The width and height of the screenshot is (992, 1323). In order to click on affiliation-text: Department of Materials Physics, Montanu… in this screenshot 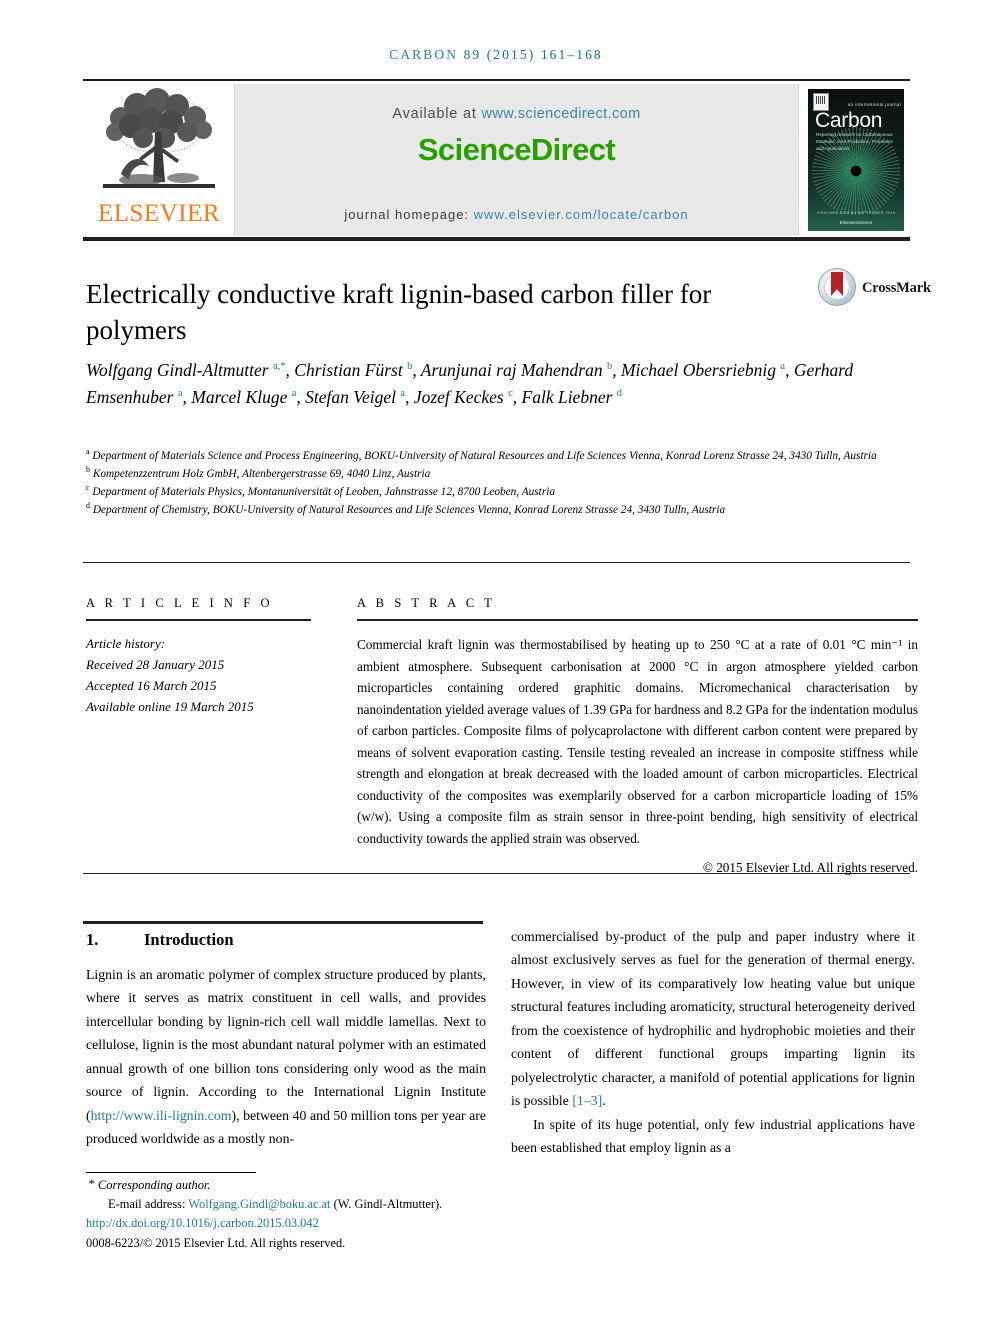, I will do `click(324, 491)`.